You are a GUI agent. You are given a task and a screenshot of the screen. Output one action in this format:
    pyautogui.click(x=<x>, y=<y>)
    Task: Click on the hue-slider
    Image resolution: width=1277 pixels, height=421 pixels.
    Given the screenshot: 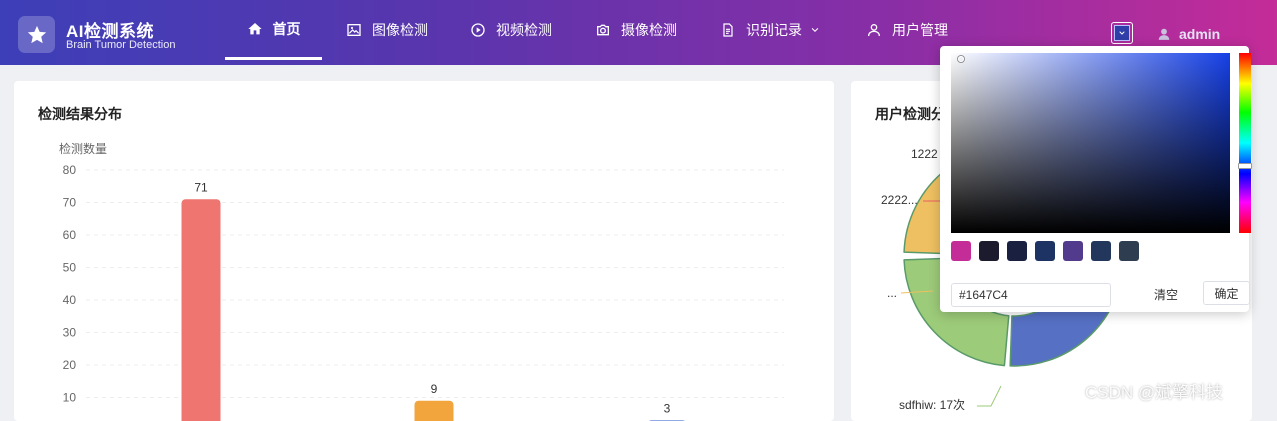 What is the action you would take?
    pyautogui.click(x=1245, y=143)
    